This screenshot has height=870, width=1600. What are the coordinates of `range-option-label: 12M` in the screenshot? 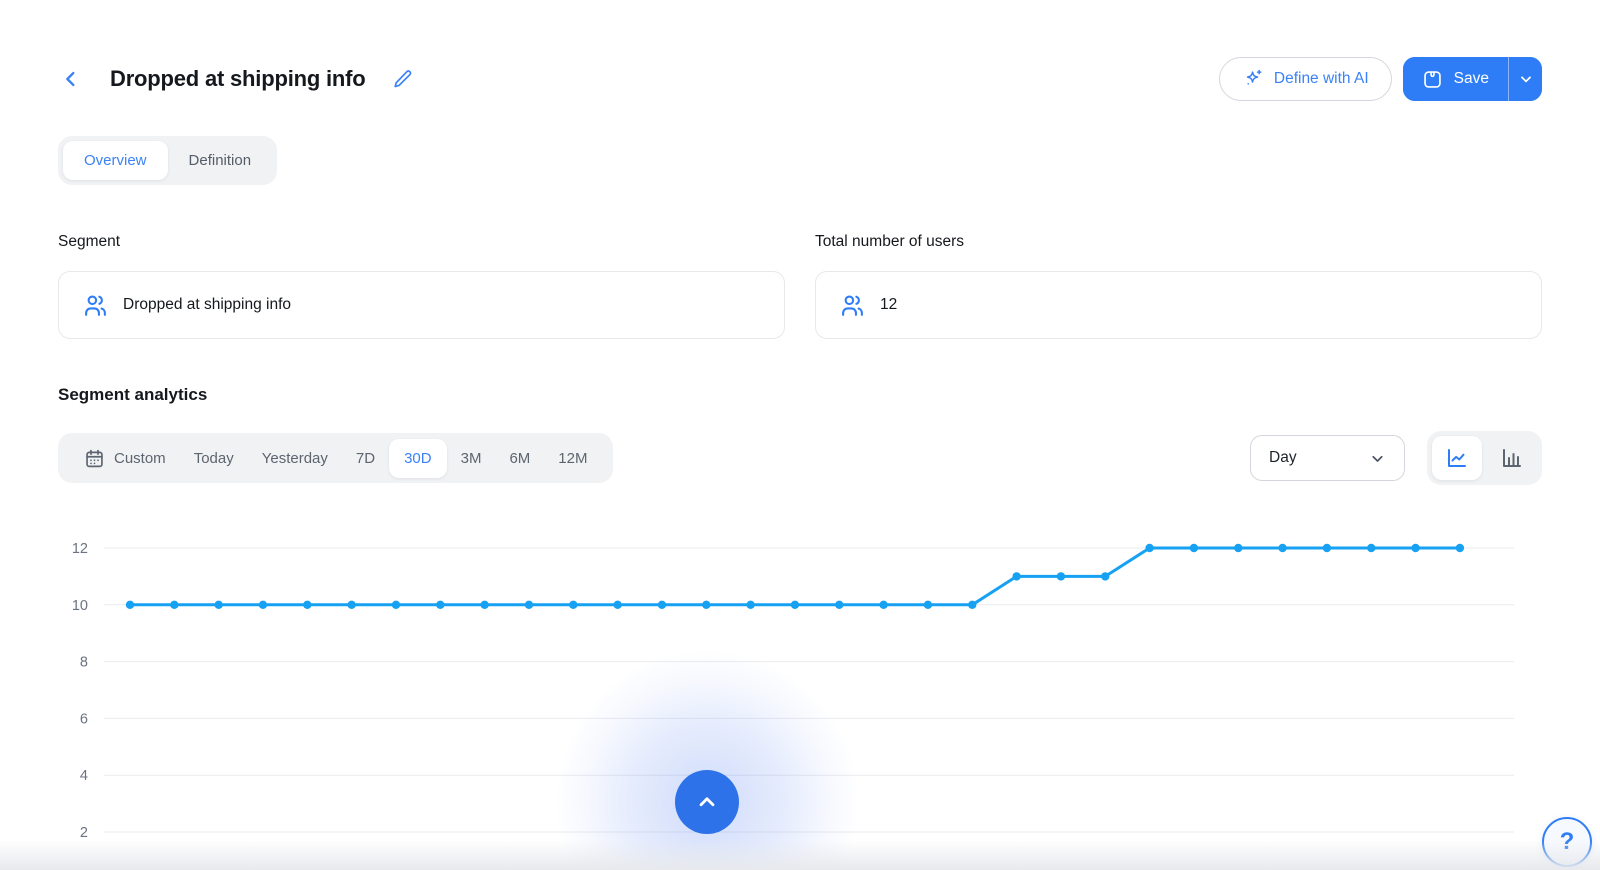 It's located at (573, 458).